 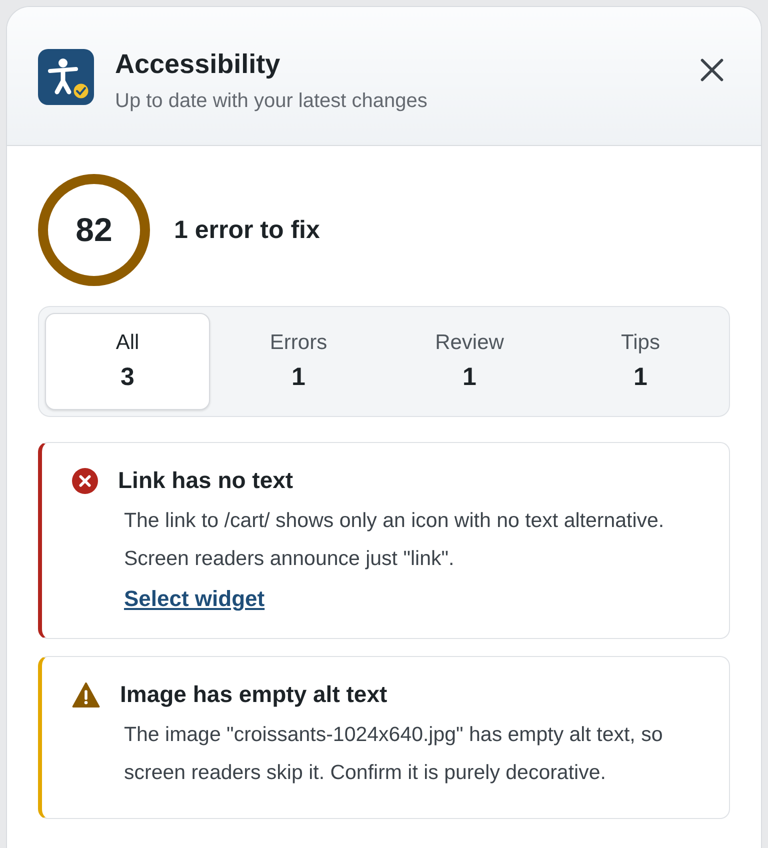 I want to click on filter-tab: Tips 1, so click(x=640, y=361).